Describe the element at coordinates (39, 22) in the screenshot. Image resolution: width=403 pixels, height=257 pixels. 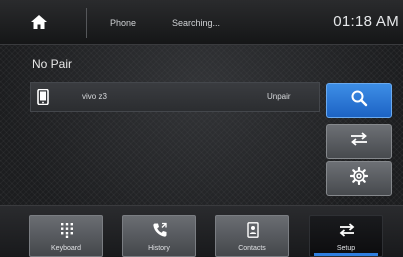
I see `home-icon` at that location.